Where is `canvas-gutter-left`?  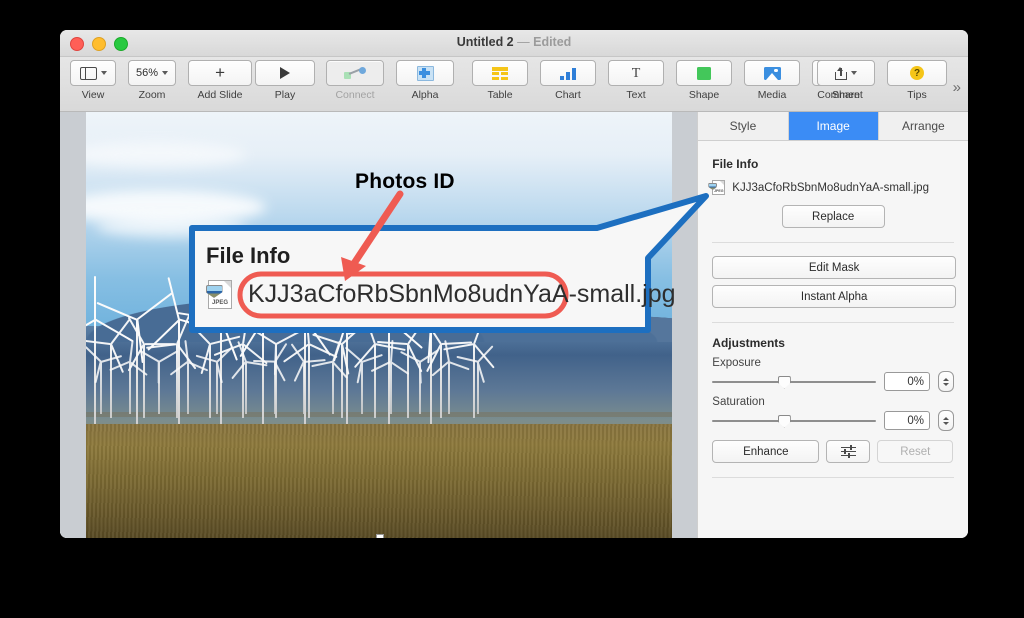
canvas-gutter-left is located at coordinates (73, 325).